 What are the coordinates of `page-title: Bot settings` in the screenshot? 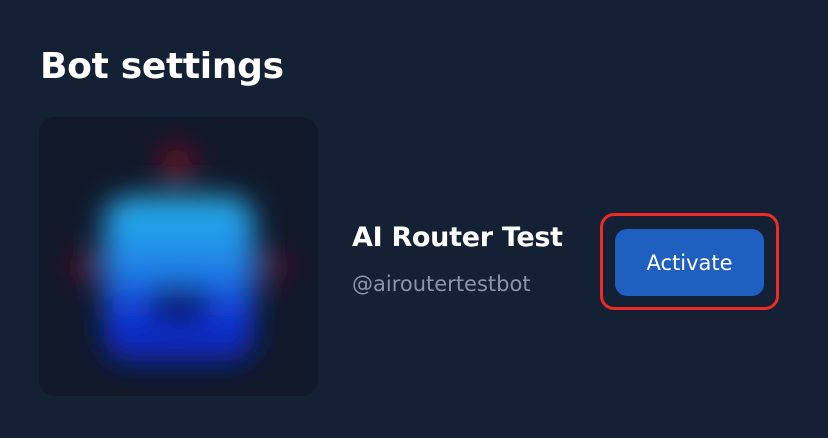 It's located at (162, 66).